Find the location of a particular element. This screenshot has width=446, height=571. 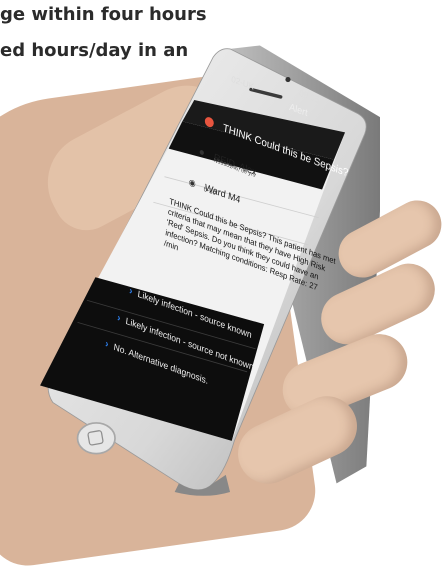

person-icon: ● is located at coordinates (202, 152).